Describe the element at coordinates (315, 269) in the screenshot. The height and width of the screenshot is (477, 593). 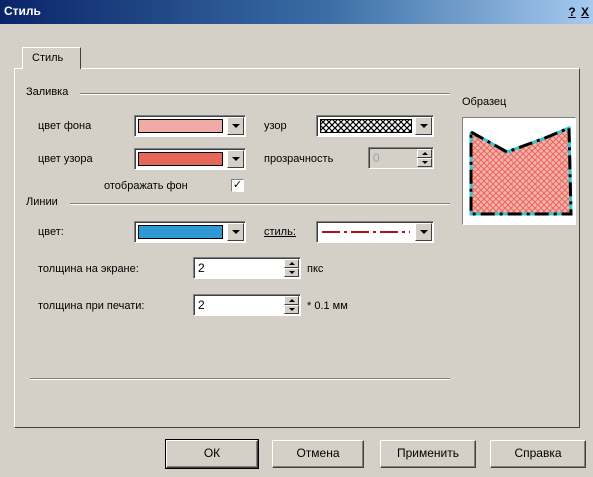
I see `screen-width-unit: пкс` at that location.